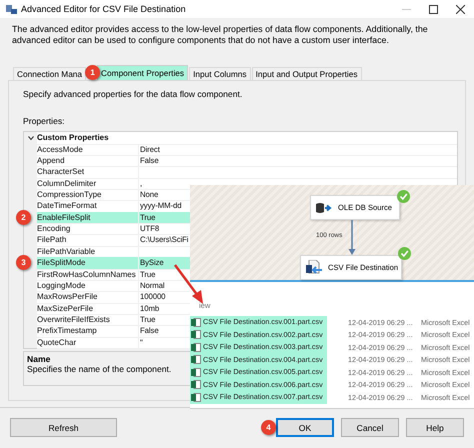  I want to click on property-name: MaxSizePerFile, so click(88, 308).